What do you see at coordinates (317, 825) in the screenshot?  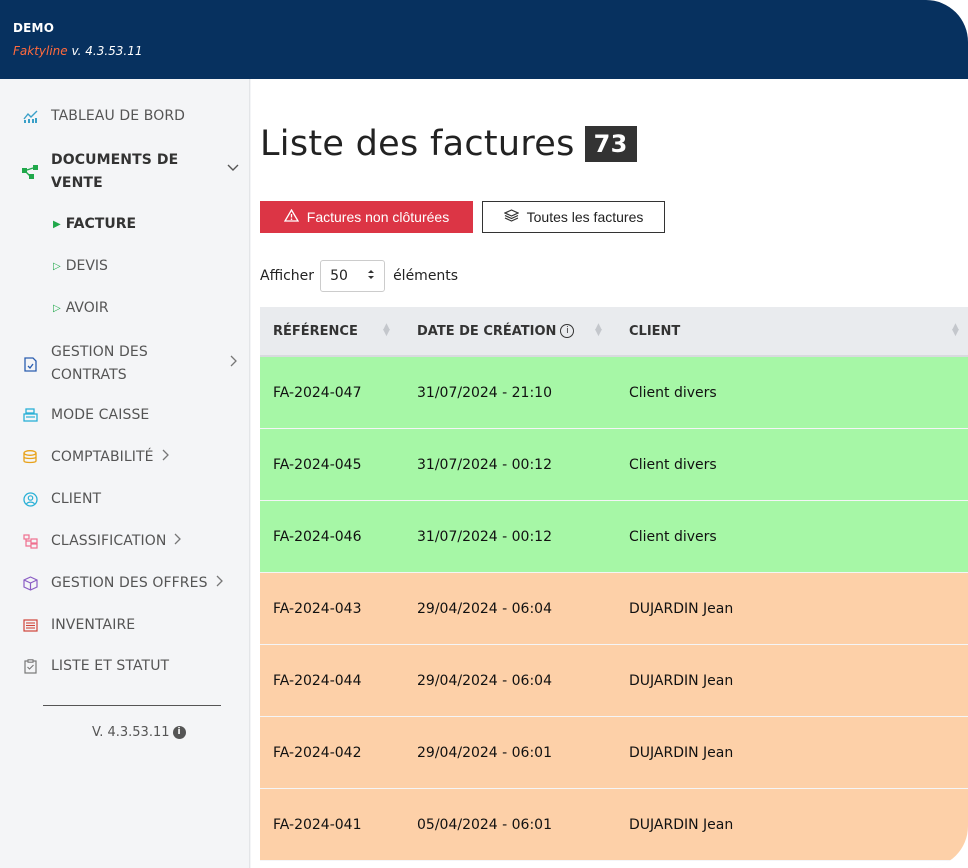 I see `cell-reference: FA-2024-041` at bounding box center [317, 825].